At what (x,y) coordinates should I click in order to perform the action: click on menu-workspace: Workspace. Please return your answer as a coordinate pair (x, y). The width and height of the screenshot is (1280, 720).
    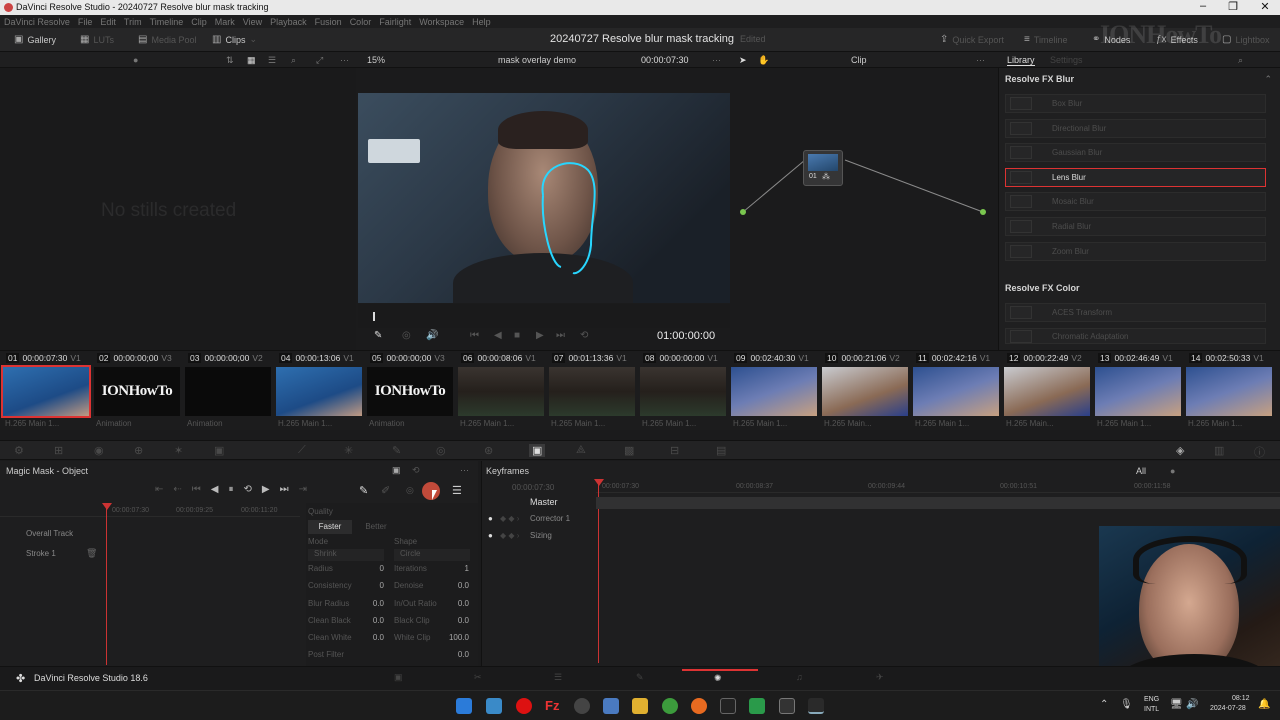
    Looking at the image, I should click on (441, 22).